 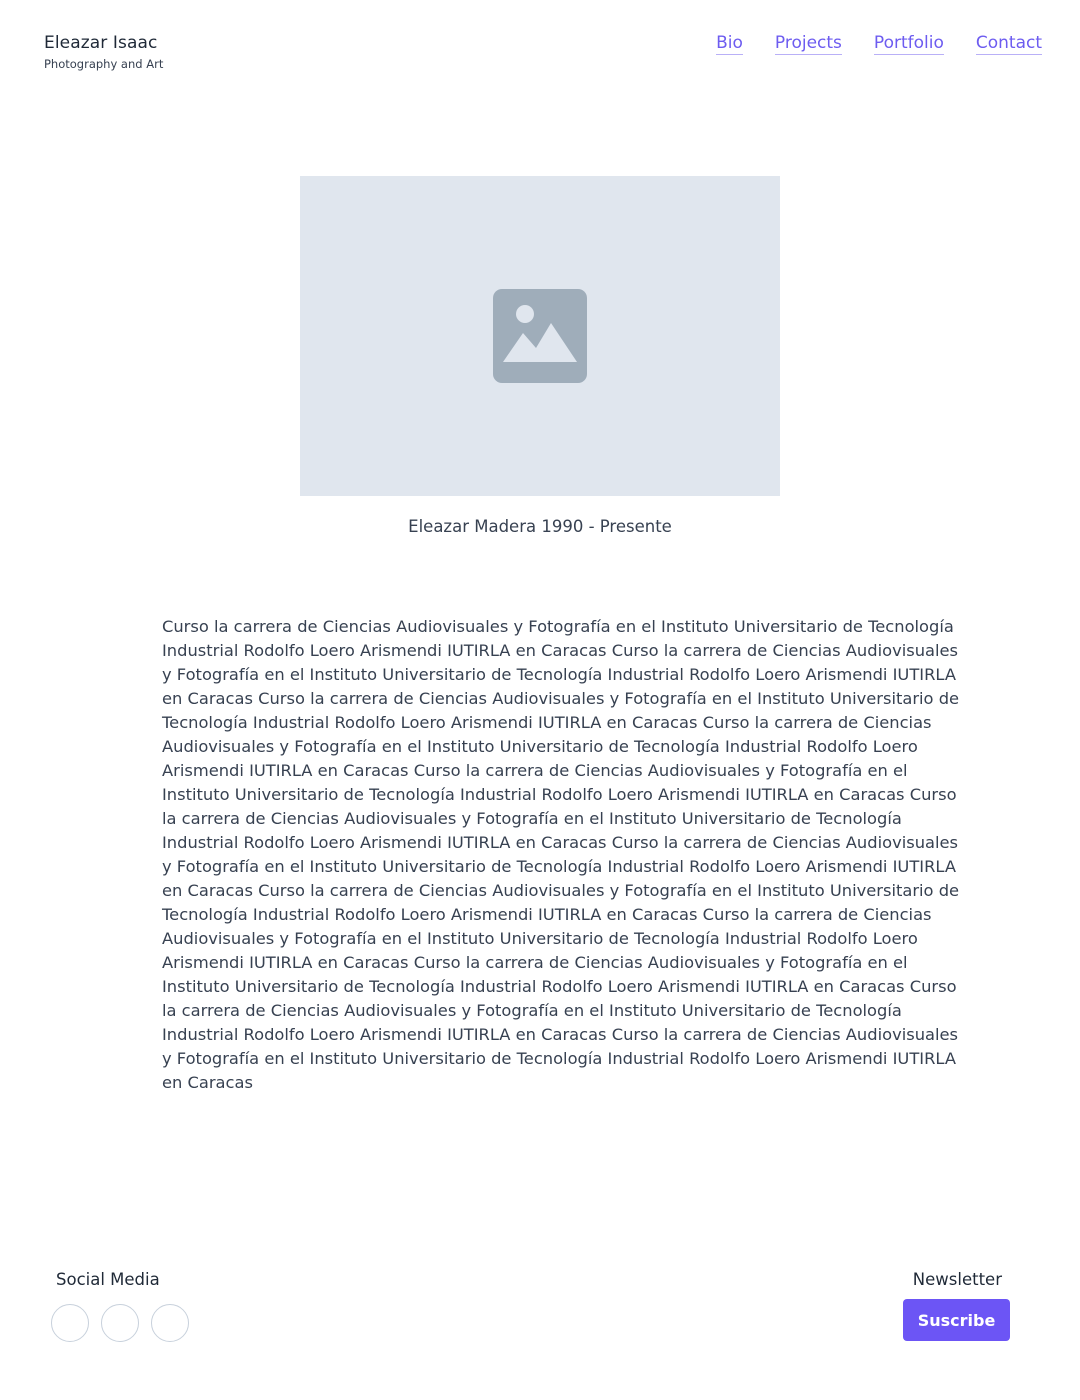 What do you see at coordinates (104, 64) in the screenshot?
I see `brand-subtitle: Photography and Art` at bounding box center [104, 64].